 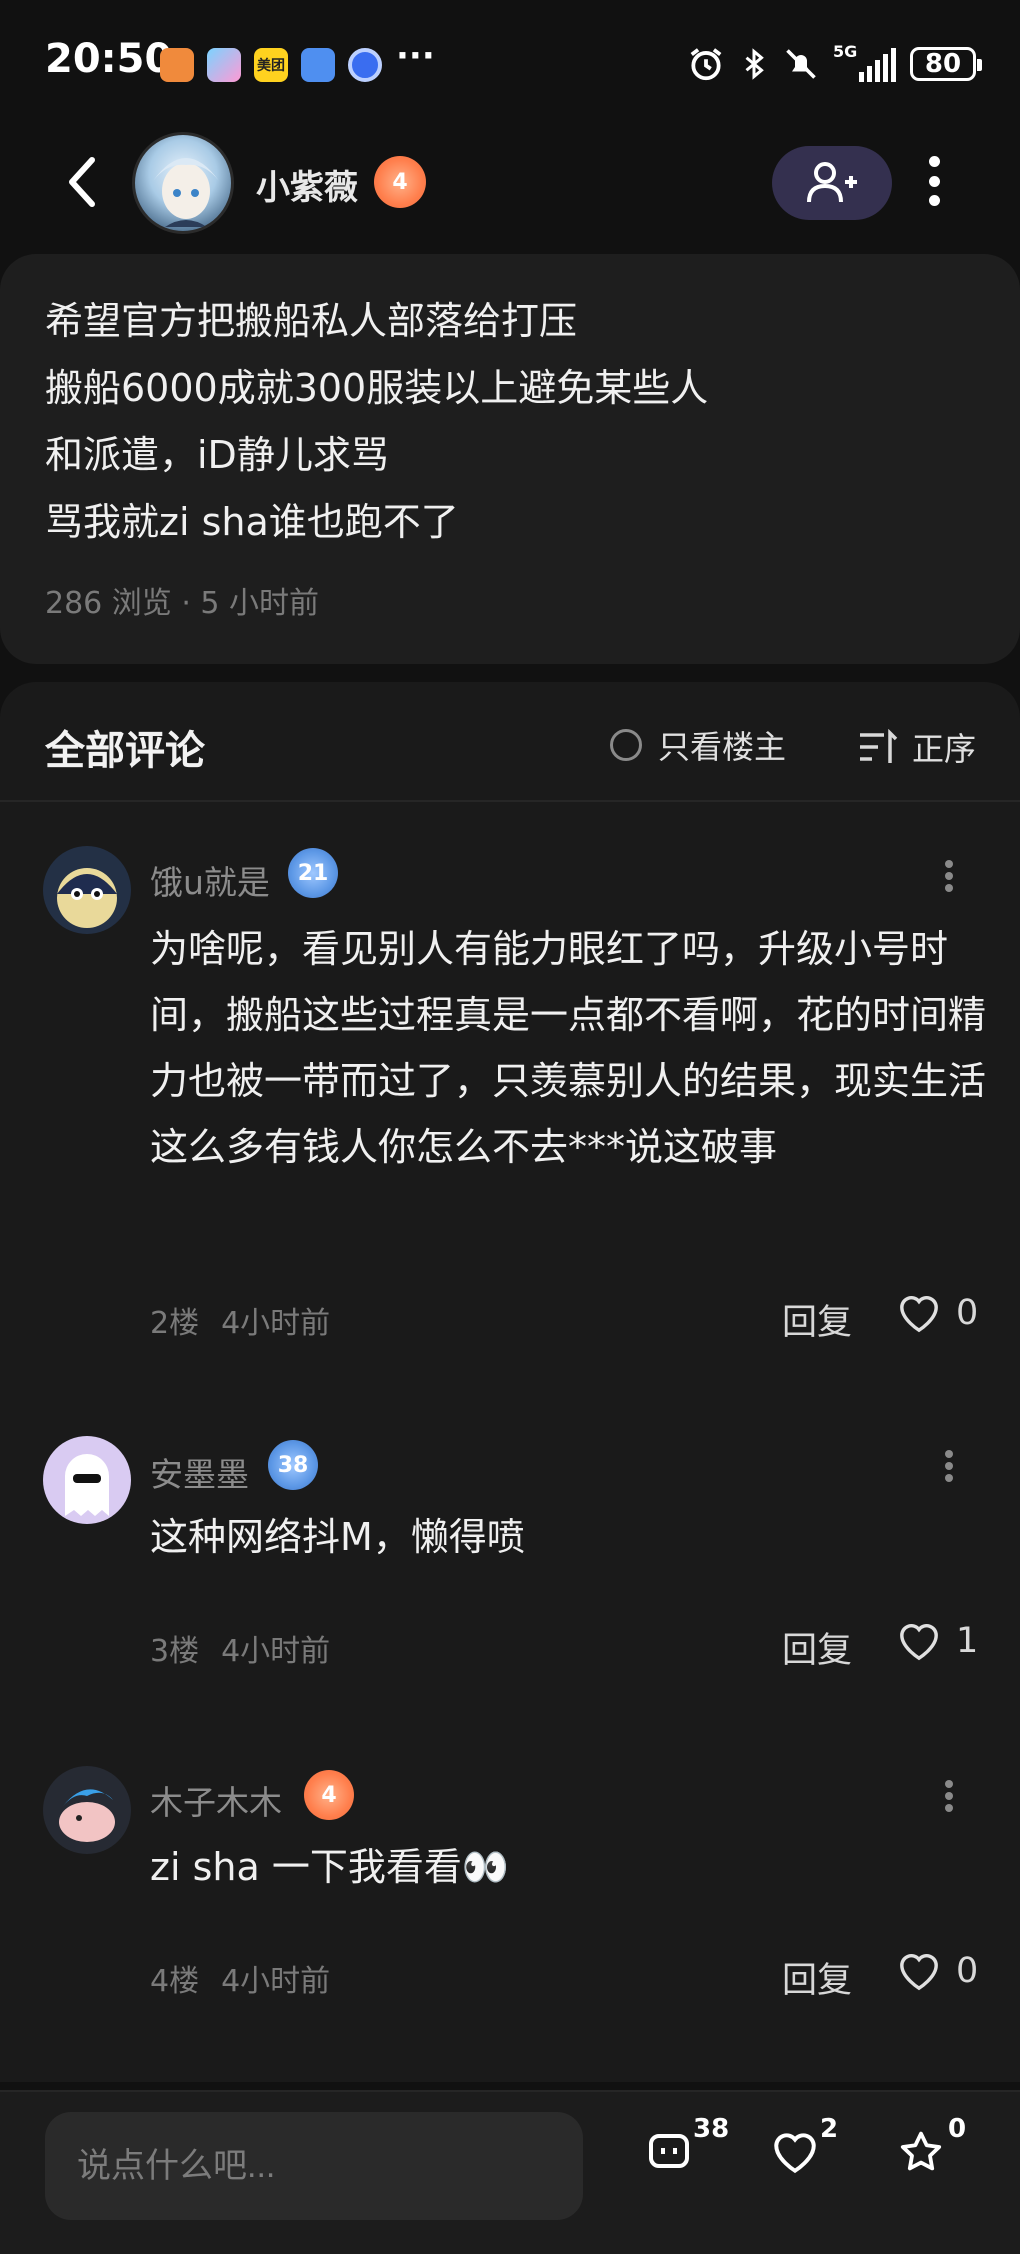 I want to click on game-app-icon, so click(x=224, y=65).